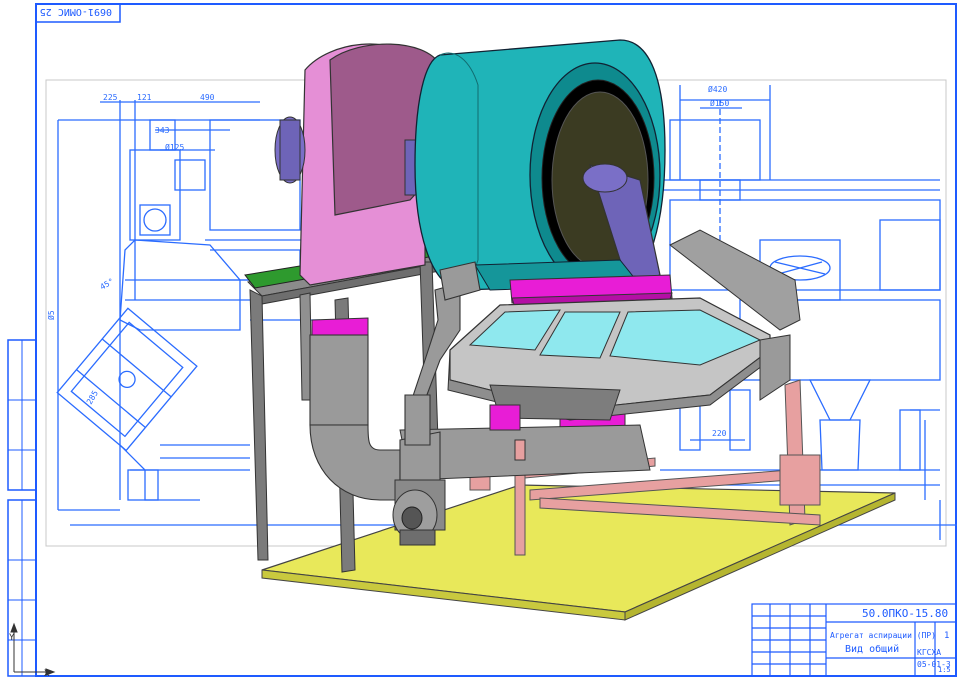 This screenshot has width=957, height=685. Describe the element at coordinates (717, 89) in the screenshot. I see `dim-right-1: Ø420` at that location.